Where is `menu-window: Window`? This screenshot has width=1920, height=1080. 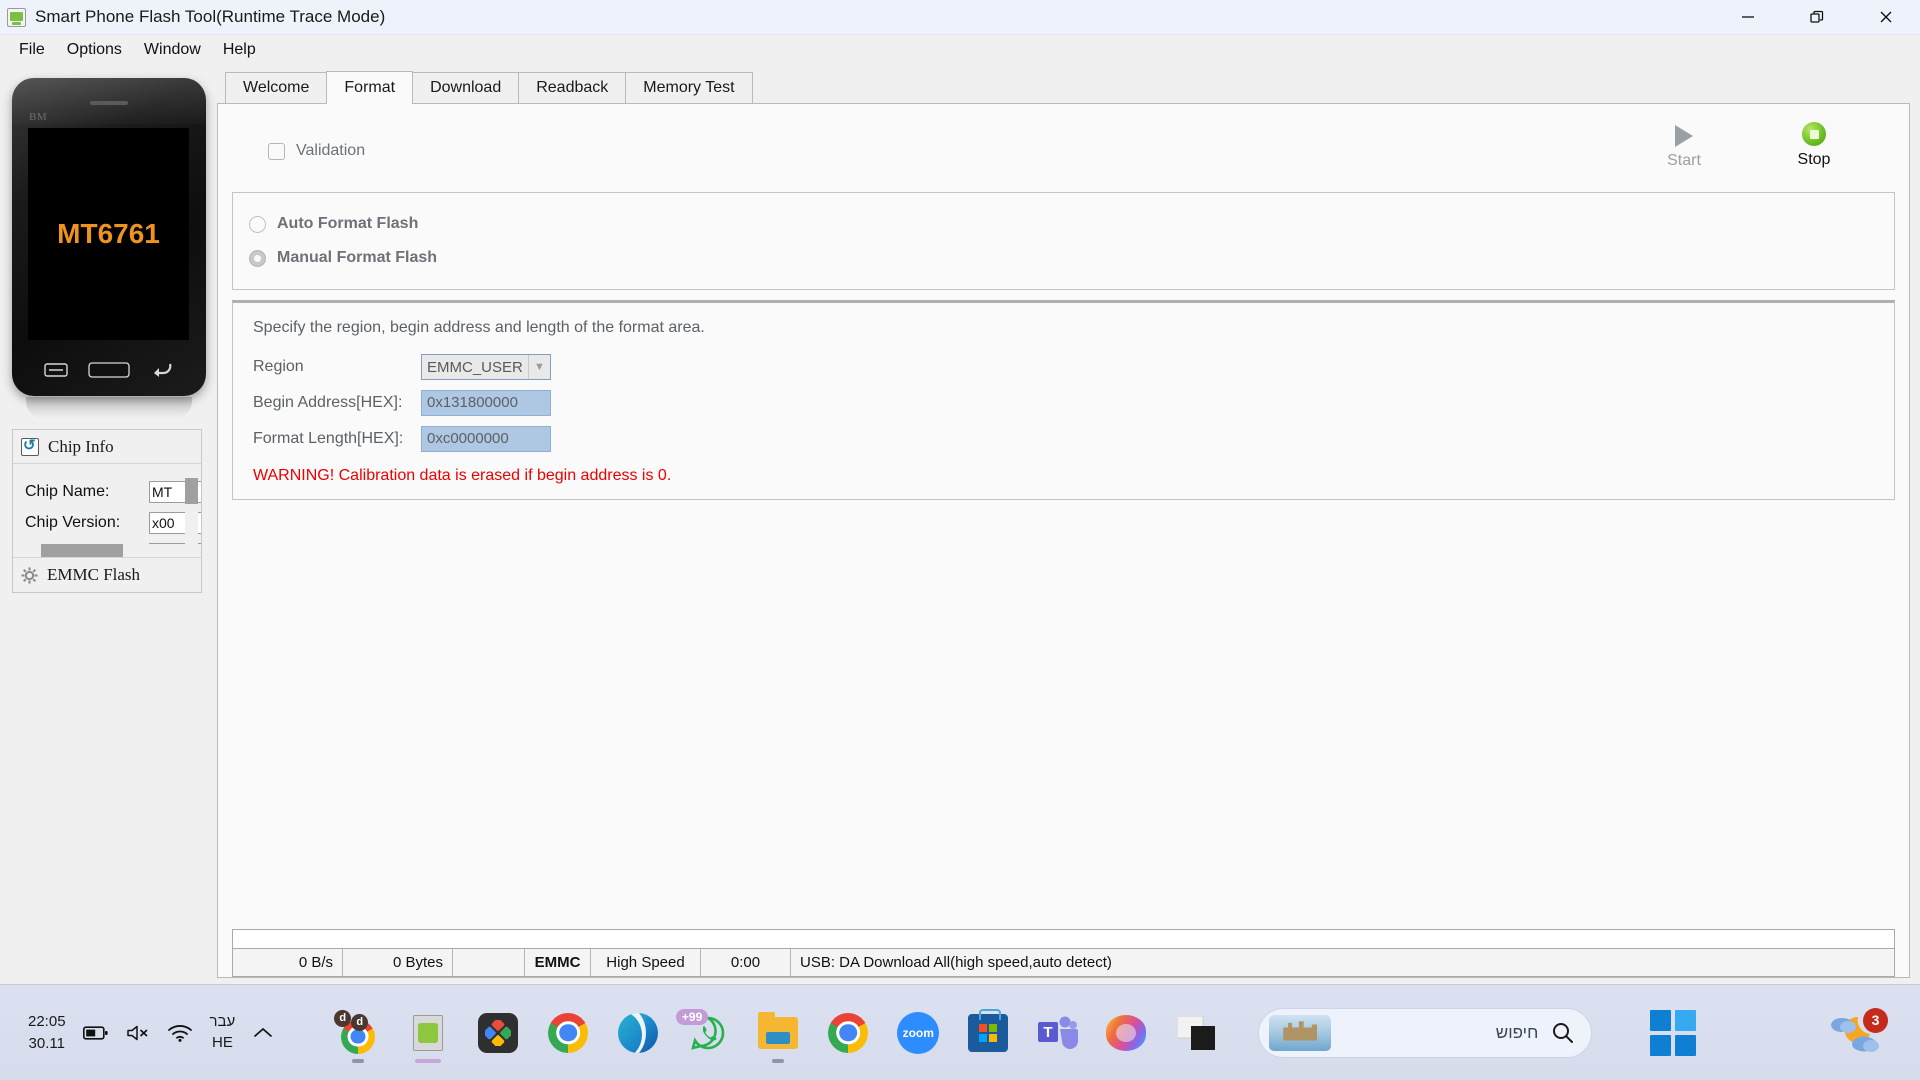 menu-window: Window is located at coordinates (172, 50).